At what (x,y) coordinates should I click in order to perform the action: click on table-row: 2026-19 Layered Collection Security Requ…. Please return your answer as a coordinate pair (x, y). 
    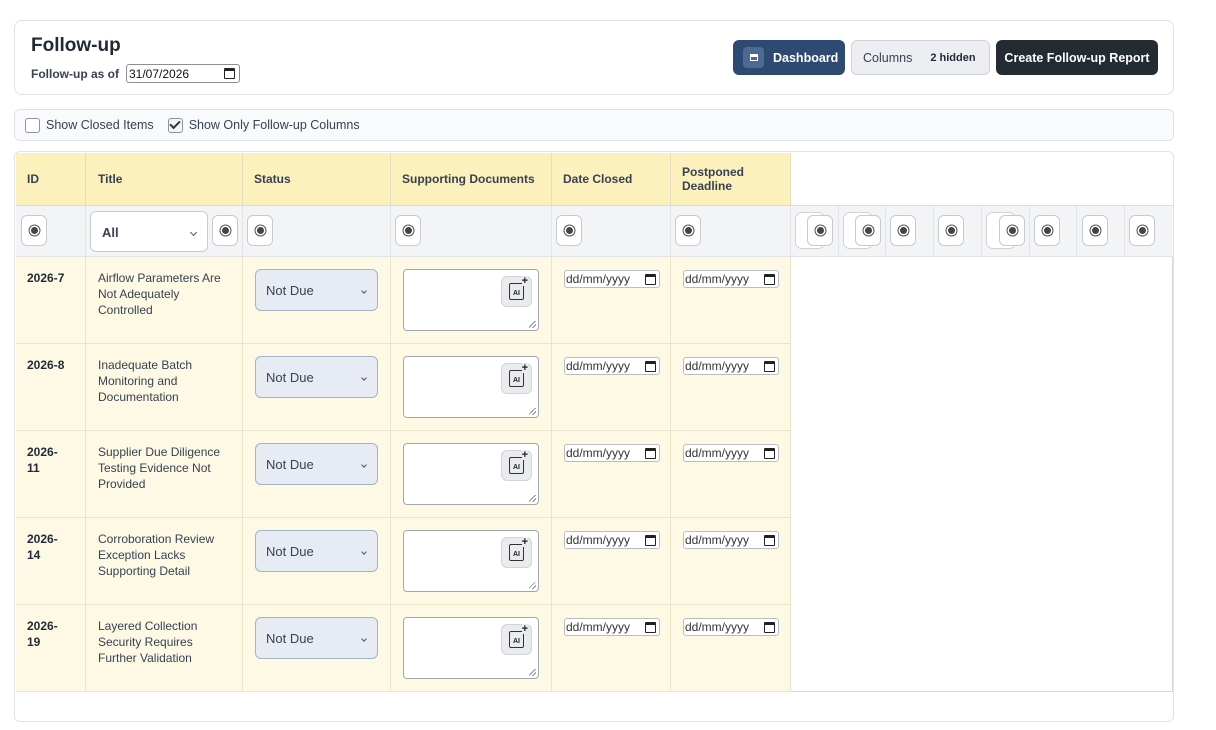
    Looking at the image, I should click on (403, 648).